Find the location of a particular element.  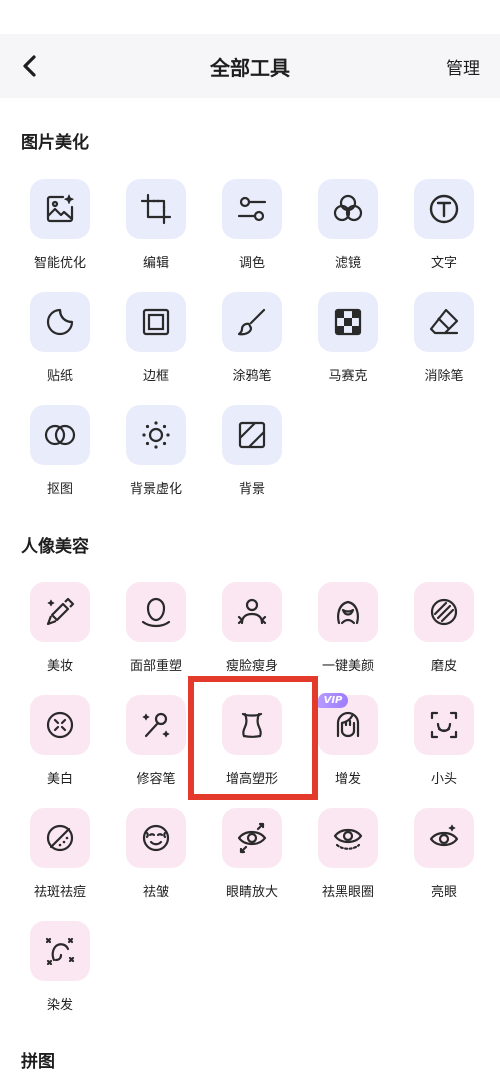

dark-circle-icon is located at coordinates (348, 839).